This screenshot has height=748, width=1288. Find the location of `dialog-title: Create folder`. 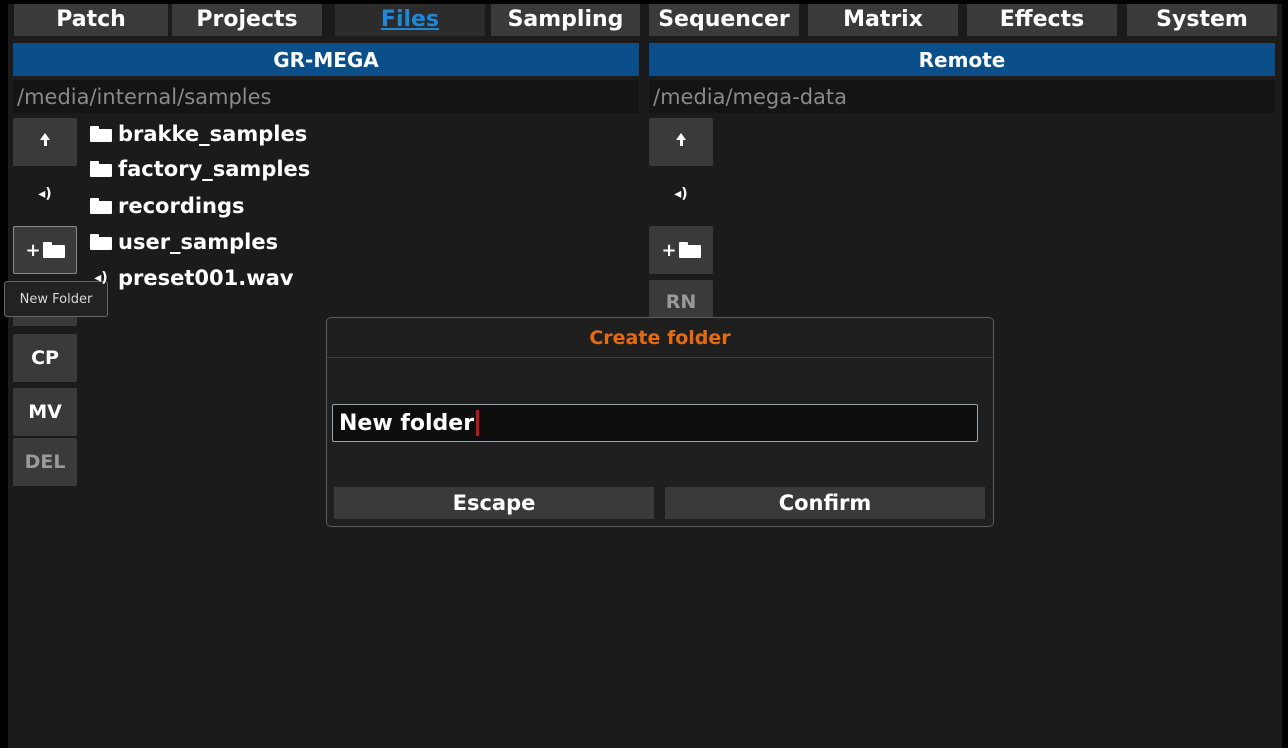

dialog-title: Create folder is located at coordinates (660, 338).